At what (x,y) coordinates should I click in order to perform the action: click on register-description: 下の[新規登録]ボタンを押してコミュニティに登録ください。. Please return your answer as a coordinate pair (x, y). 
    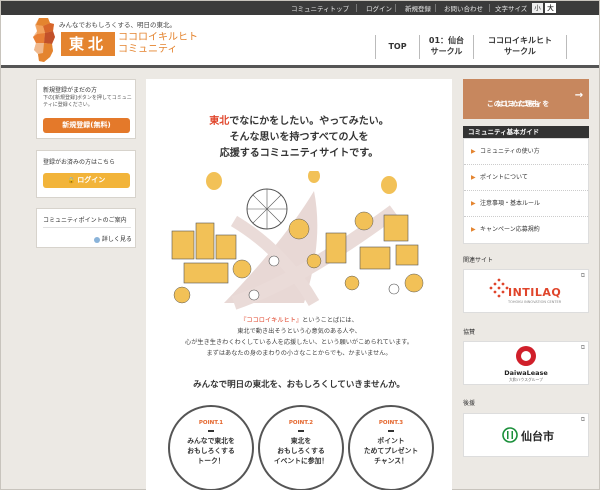
    Looking at the image, I should click on (87, 101).